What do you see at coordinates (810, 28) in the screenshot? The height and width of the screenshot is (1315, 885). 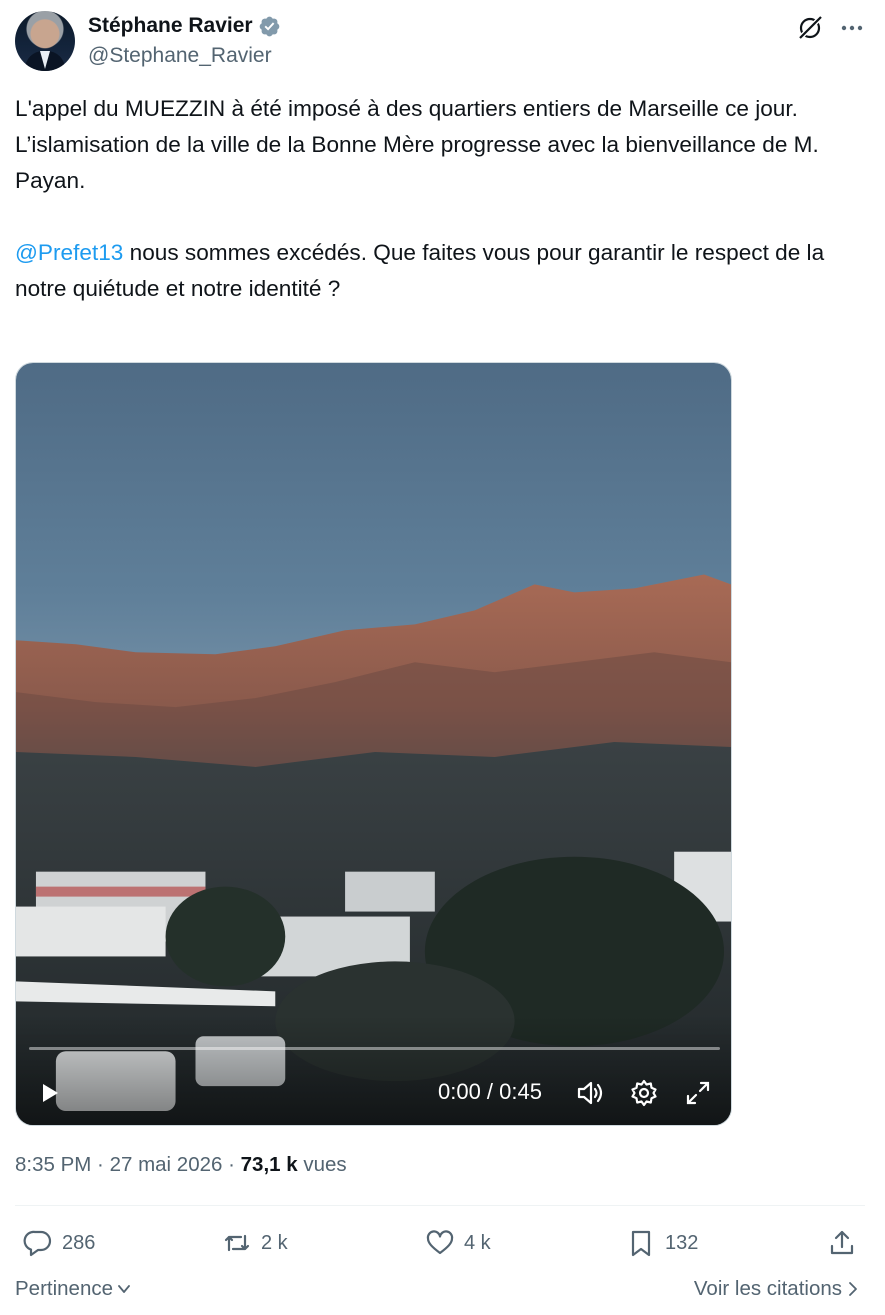 I see `grok-icon` at bounding box center [810, 28].